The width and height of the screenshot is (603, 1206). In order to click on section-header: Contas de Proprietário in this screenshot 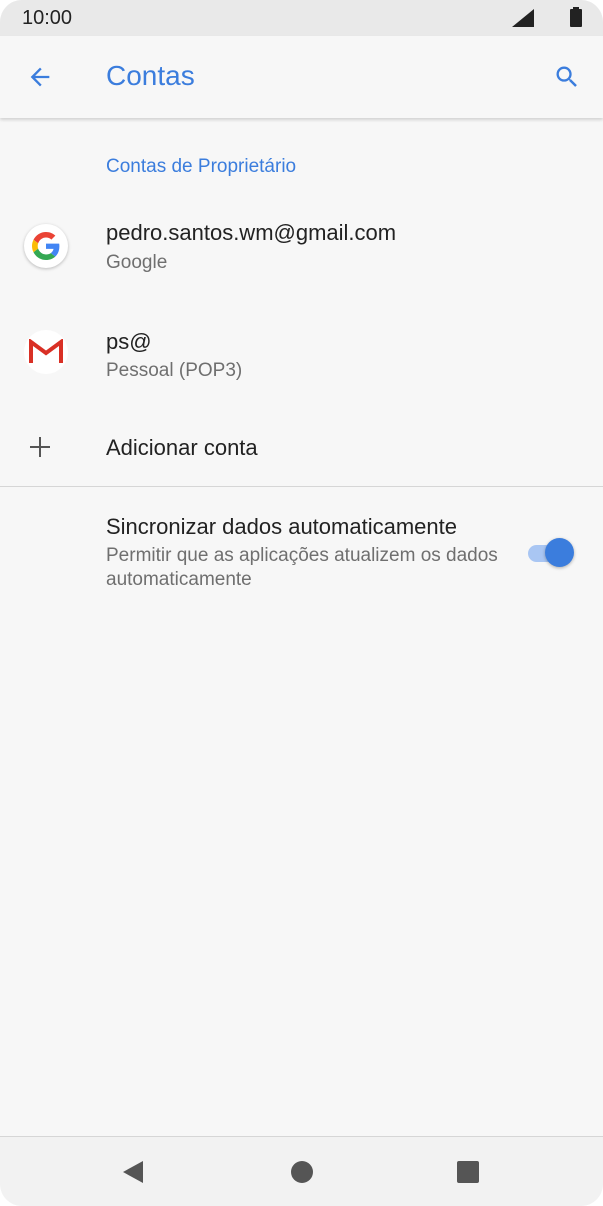, I will do `click(201, 166)`.